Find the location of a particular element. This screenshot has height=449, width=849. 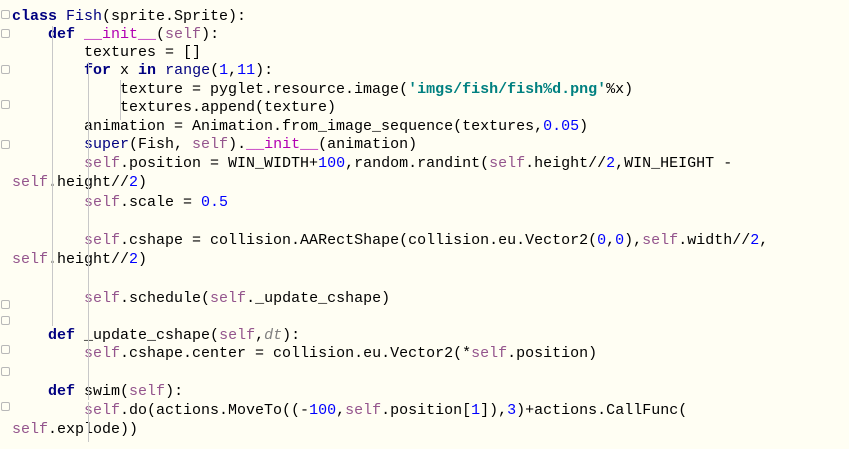

code-line: self.schedule(self._update_cshape) is located at coordinates (201, 299).